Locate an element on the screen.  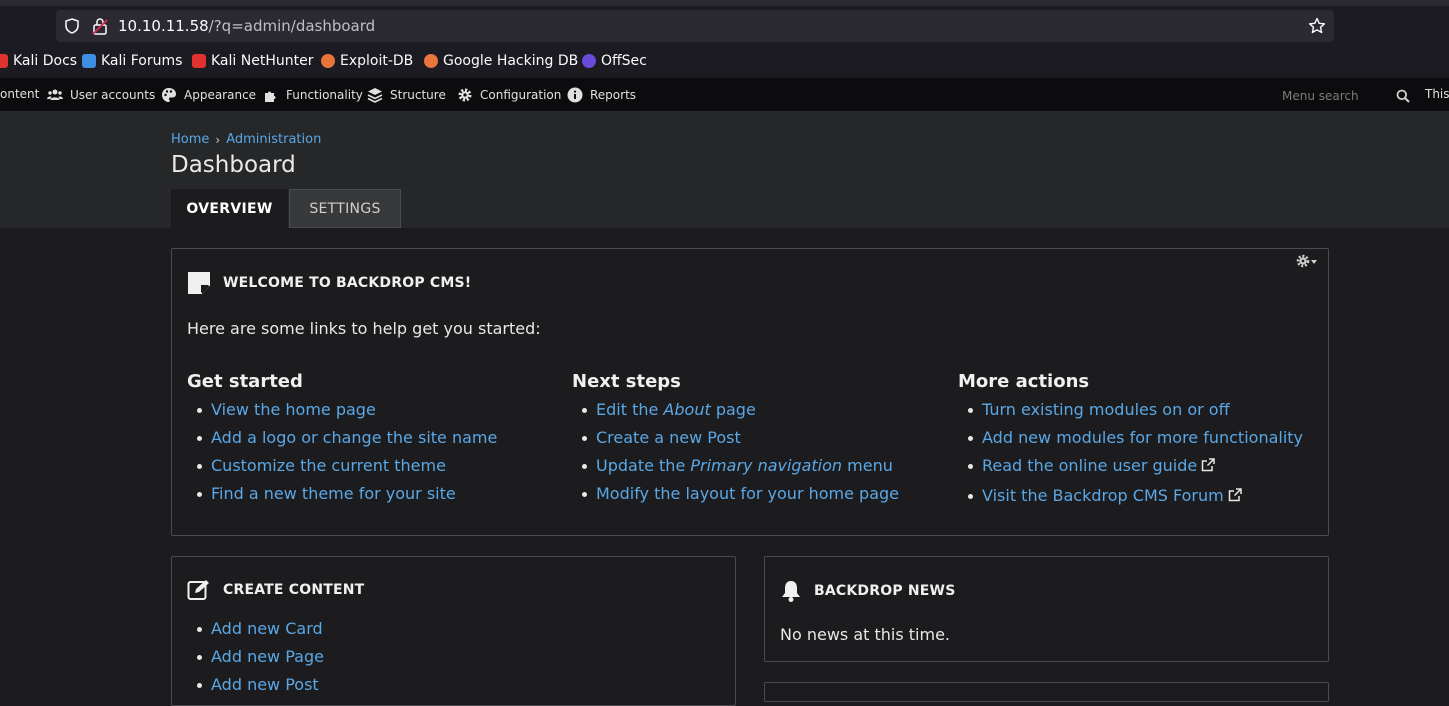
link-text: Read the online user guide is located at coordinates (1090, 465).